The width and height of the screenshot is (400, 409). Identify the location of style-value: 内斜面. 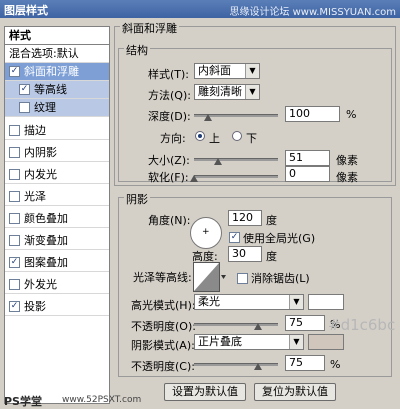
(214, 70).